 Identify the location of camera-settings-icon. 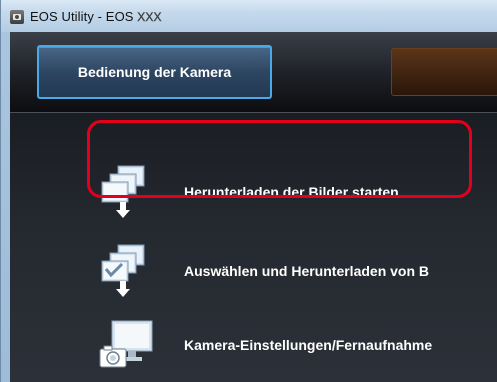
(126, 344).